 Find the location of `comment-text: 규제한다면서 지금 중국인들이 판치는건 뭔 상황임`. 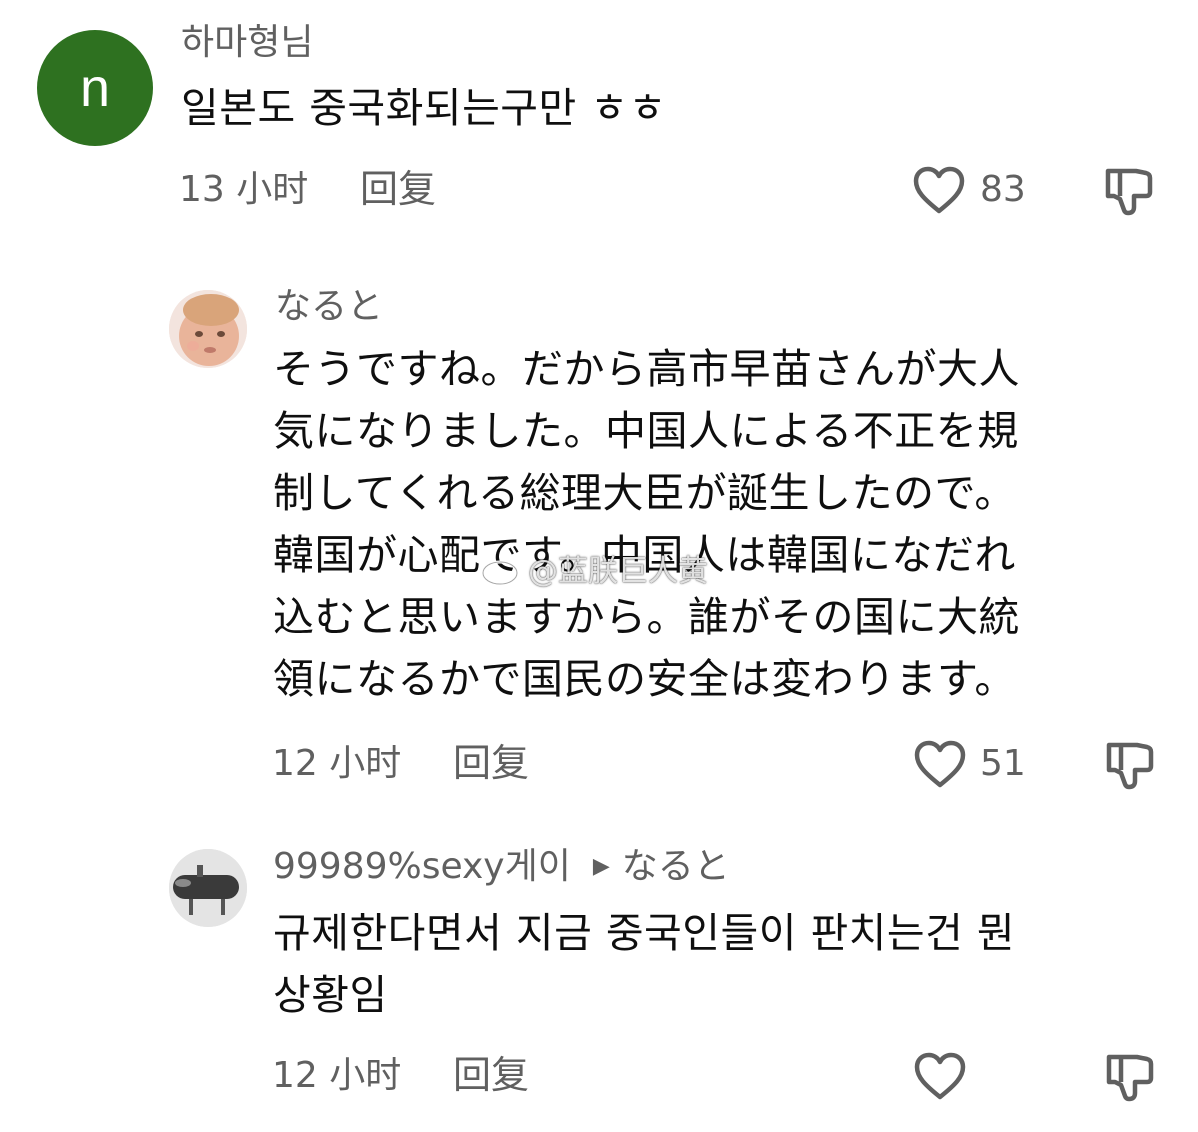

comment-text: 규제한다면서 지금 중국인들이 판치는건 뭔 상황임 is located at coordinates (713, 964).